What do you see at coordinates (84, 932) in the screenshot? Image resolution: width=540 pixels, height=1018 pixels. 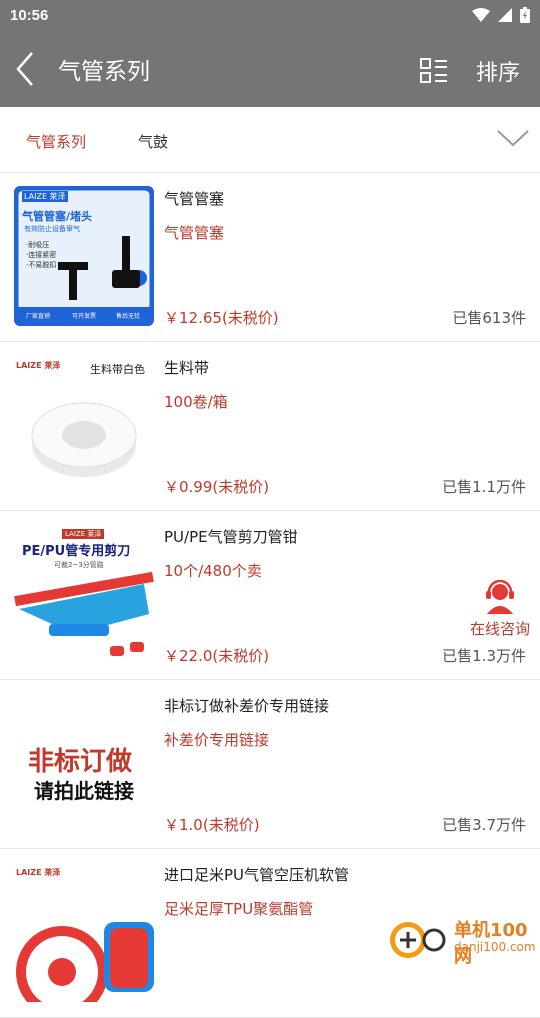 I see `product-thumbnail: LAIZE 莱泽` at bounding box center [84, 932].